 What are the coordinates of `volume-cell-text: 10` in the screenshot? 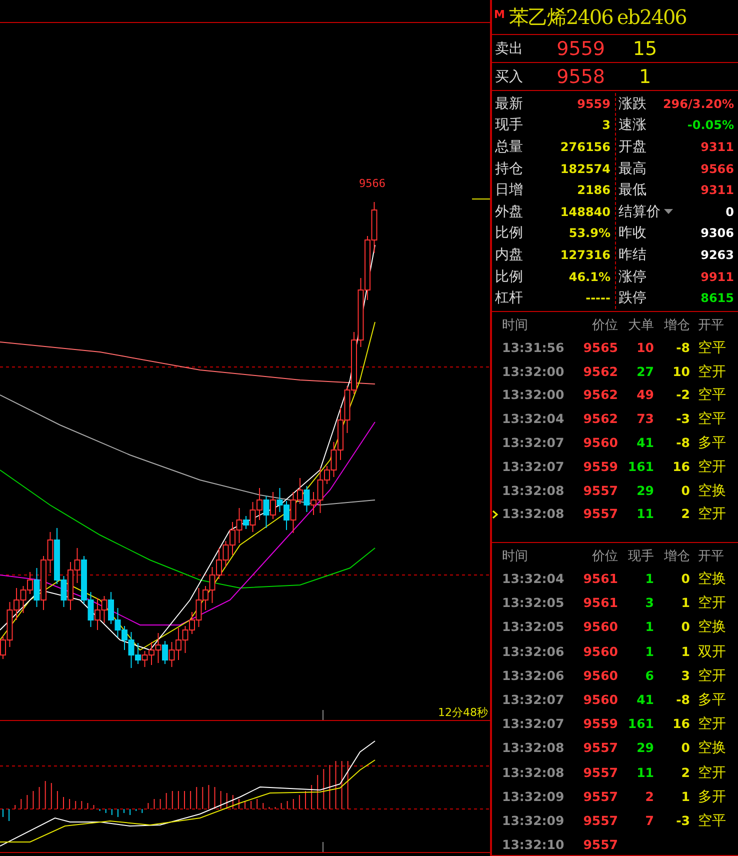 It's located at (645, 348).